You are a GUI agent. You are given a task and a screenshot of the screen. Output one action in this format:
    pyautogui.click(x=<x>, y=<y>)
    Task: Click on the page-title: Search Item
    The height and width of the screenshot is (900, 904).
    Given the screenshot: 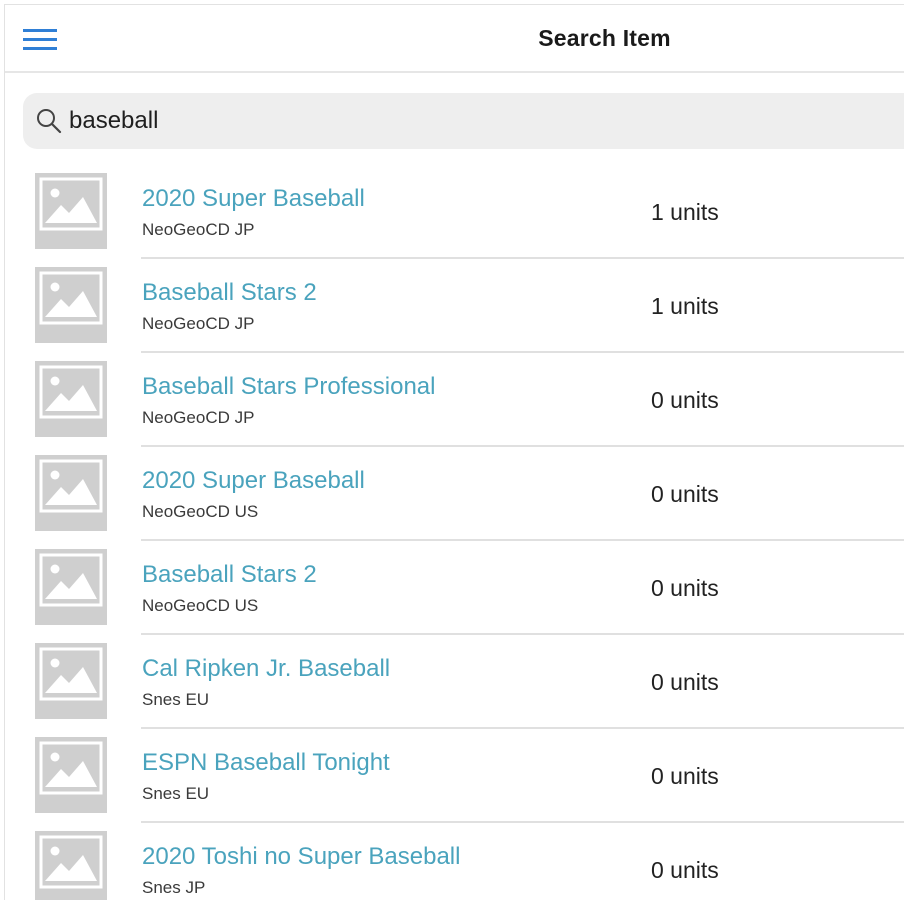 What is the action you would take?
    pyautogui.click(x=604, y=38)
    